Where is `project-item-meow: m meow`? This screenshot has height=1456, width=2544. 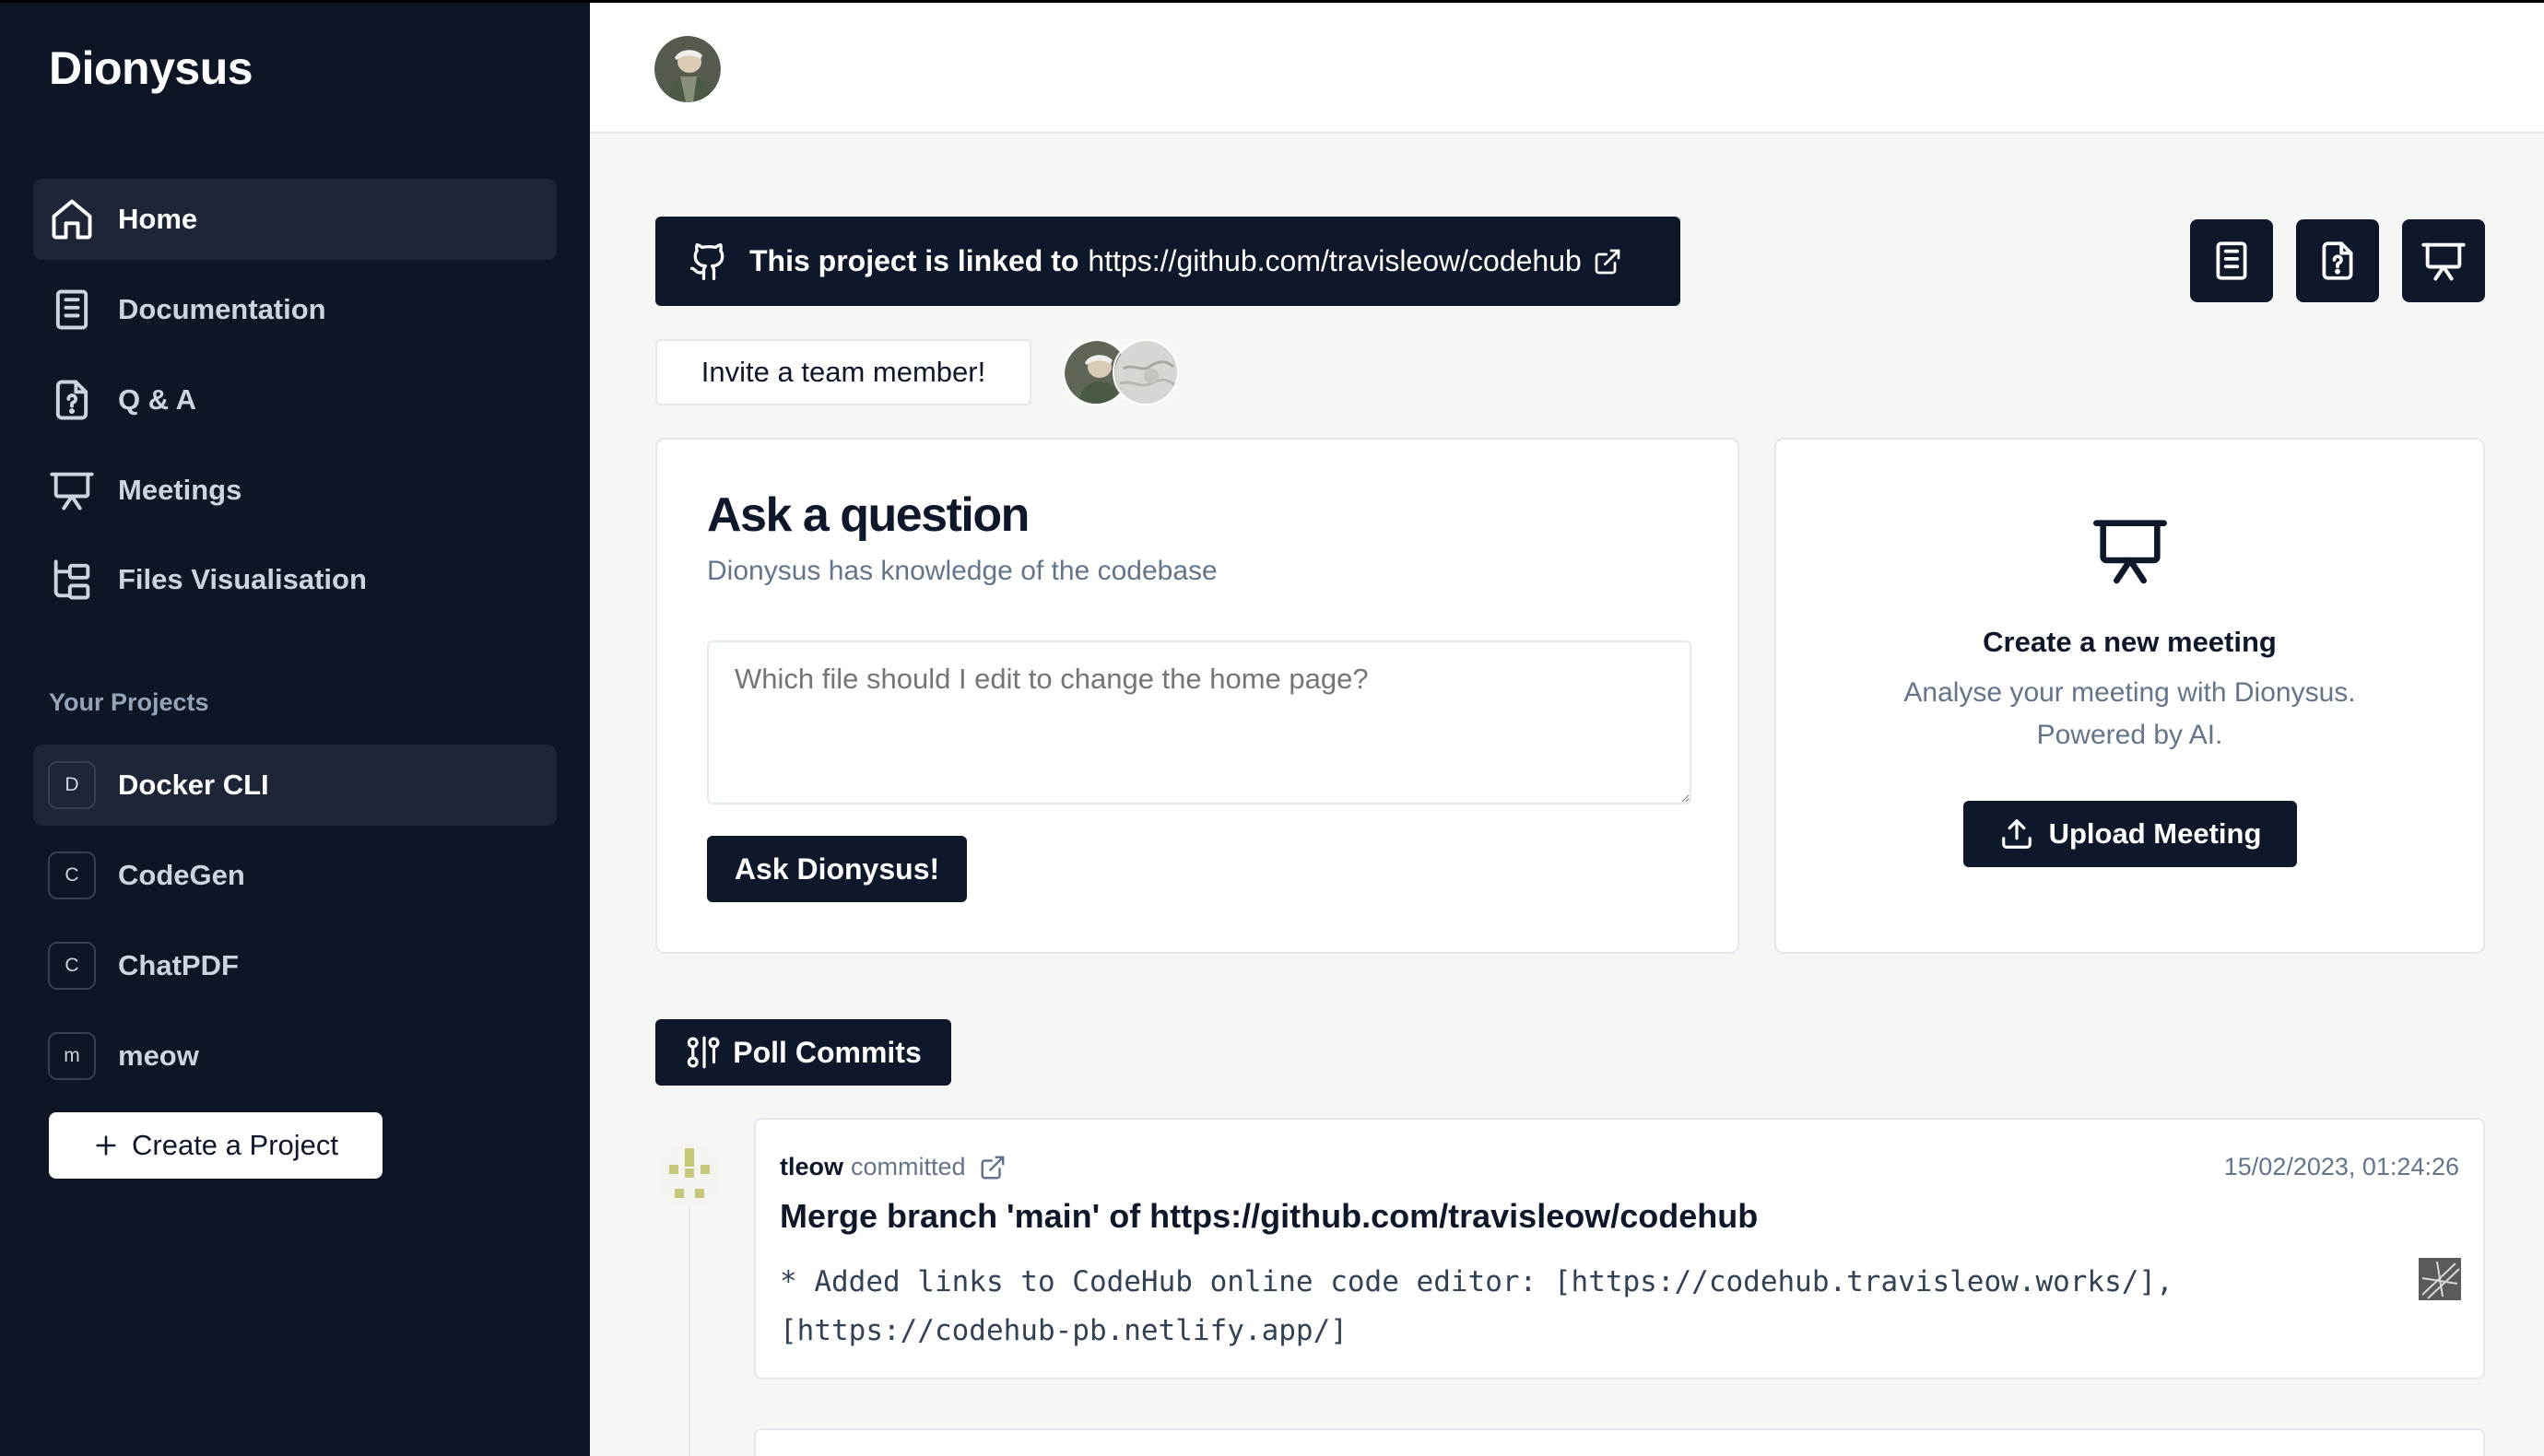
project-item-meow: m meow is located at coordinates (295, 1056).